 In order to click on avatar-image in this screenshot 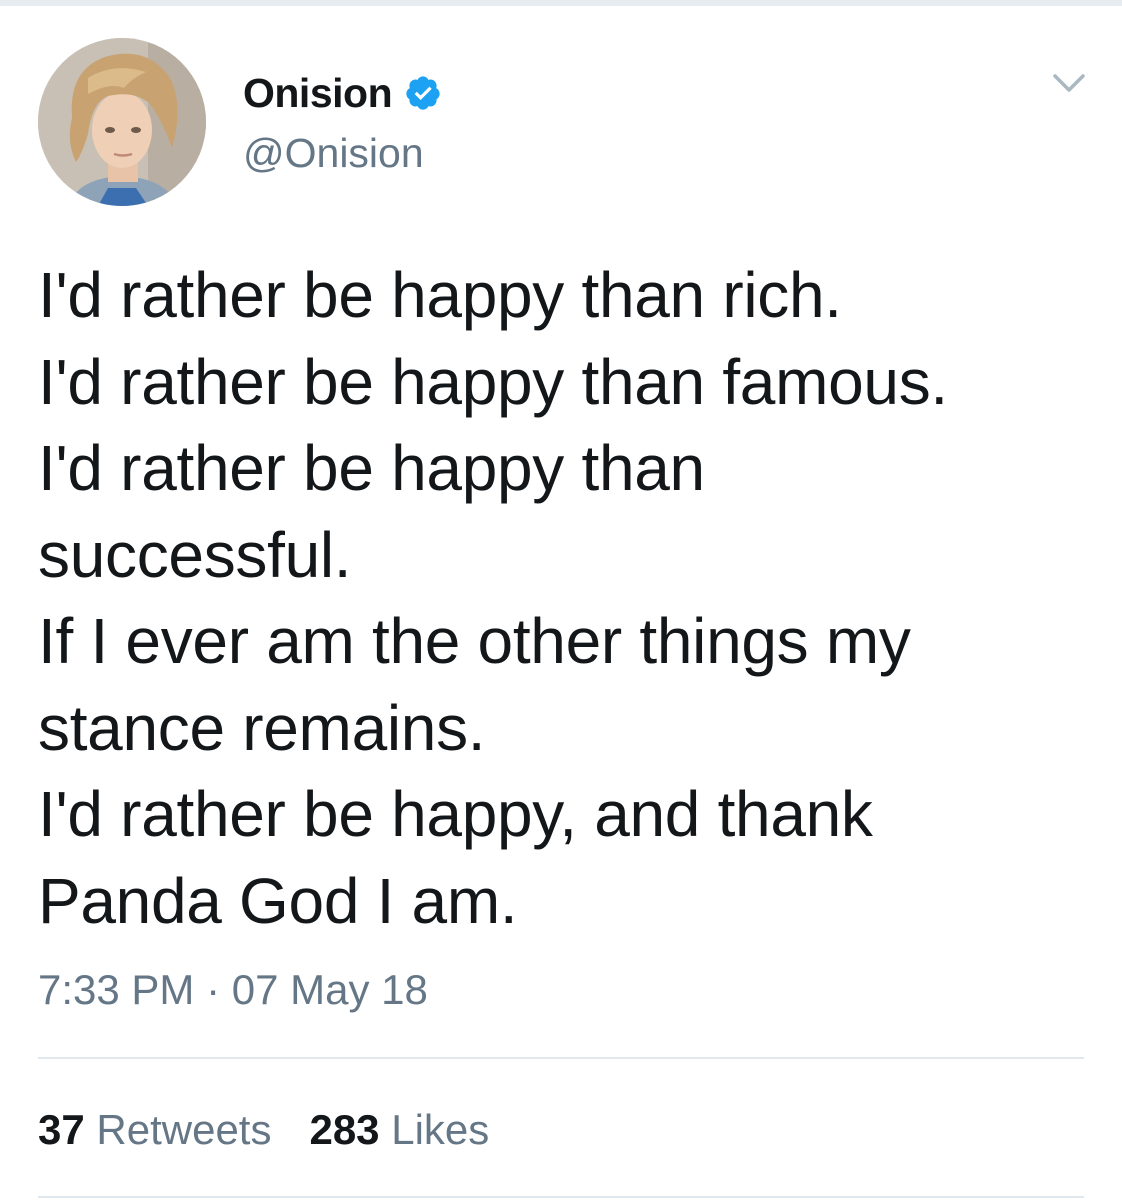, I will do `click(122, 122)`.